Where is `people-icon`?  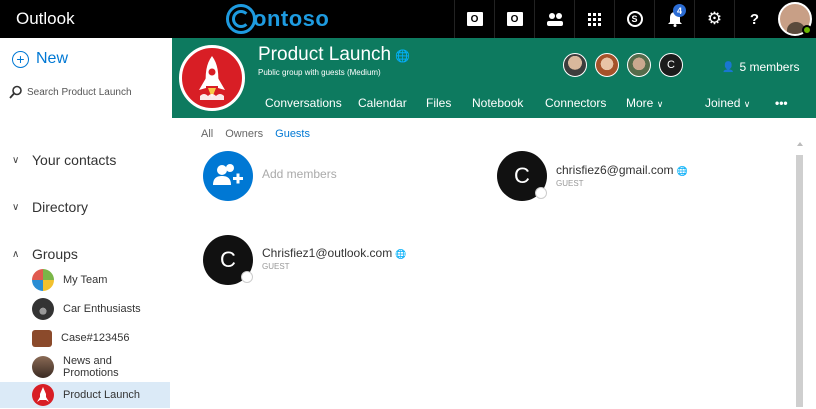 people-icon is located at coordinates (554, 19).